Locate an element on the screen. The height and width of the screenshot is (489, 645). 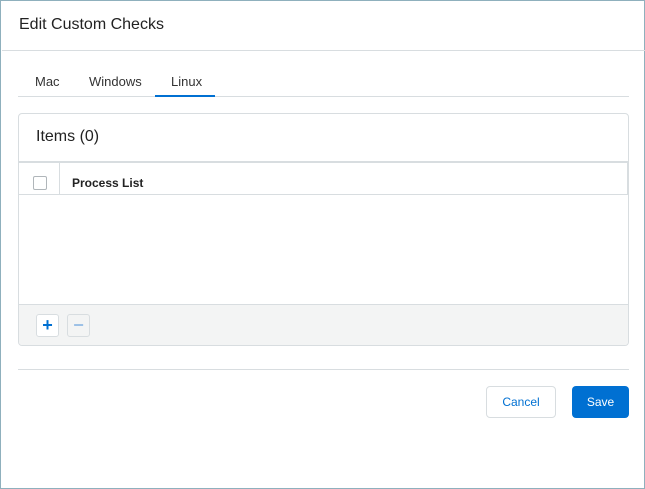
tab-selected-indicator is located at coordinates (185, 96).